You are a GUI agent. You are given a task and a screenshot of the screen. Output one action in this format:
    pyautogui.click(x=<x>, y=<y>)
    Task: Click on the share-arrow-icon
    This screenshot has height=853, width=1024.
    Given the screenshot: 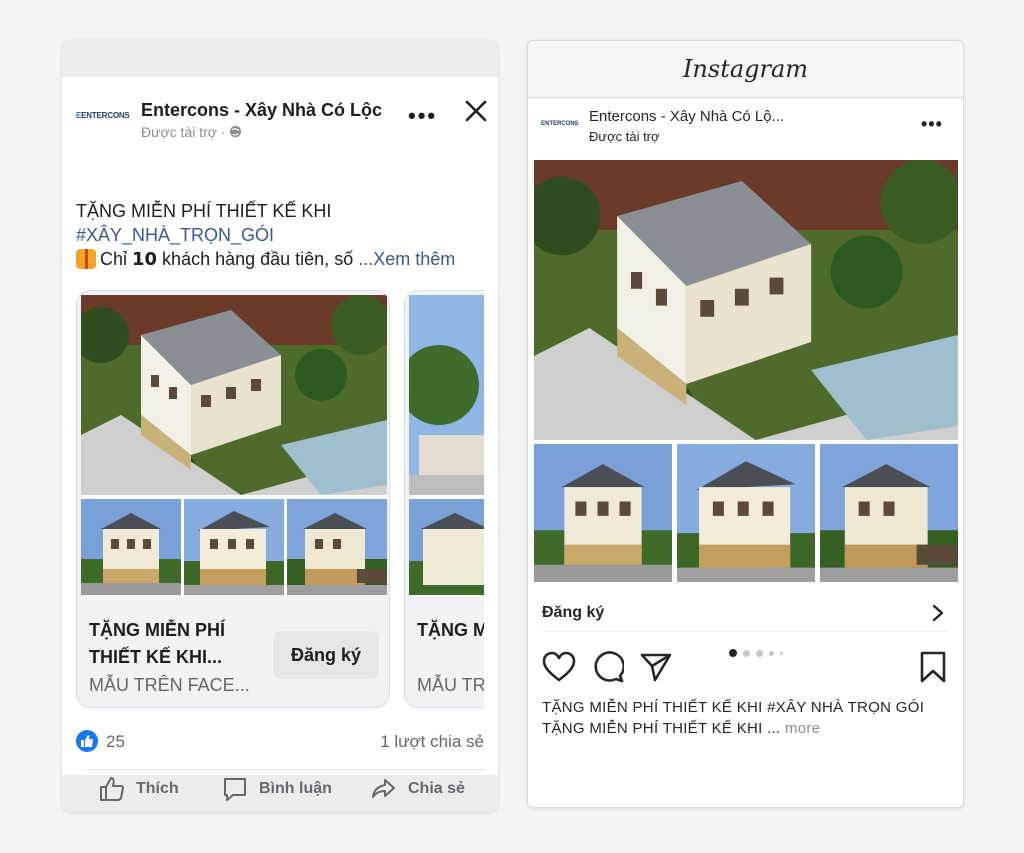 What is the action you would take?
    pyautogui.click(x=383, y=788)
    